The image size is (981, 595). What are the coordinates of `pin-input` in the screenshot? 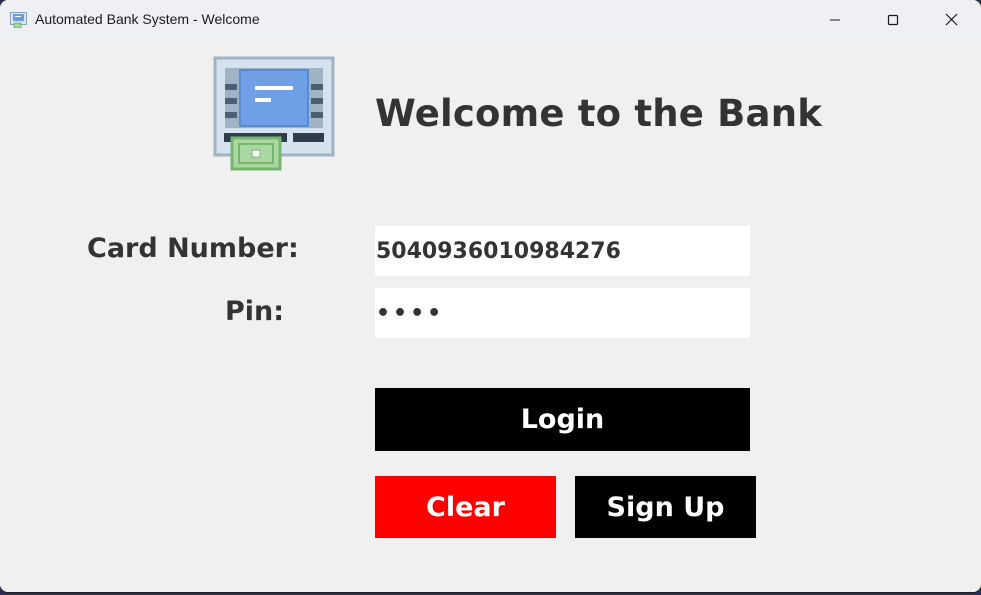 It's located at (562, 313).